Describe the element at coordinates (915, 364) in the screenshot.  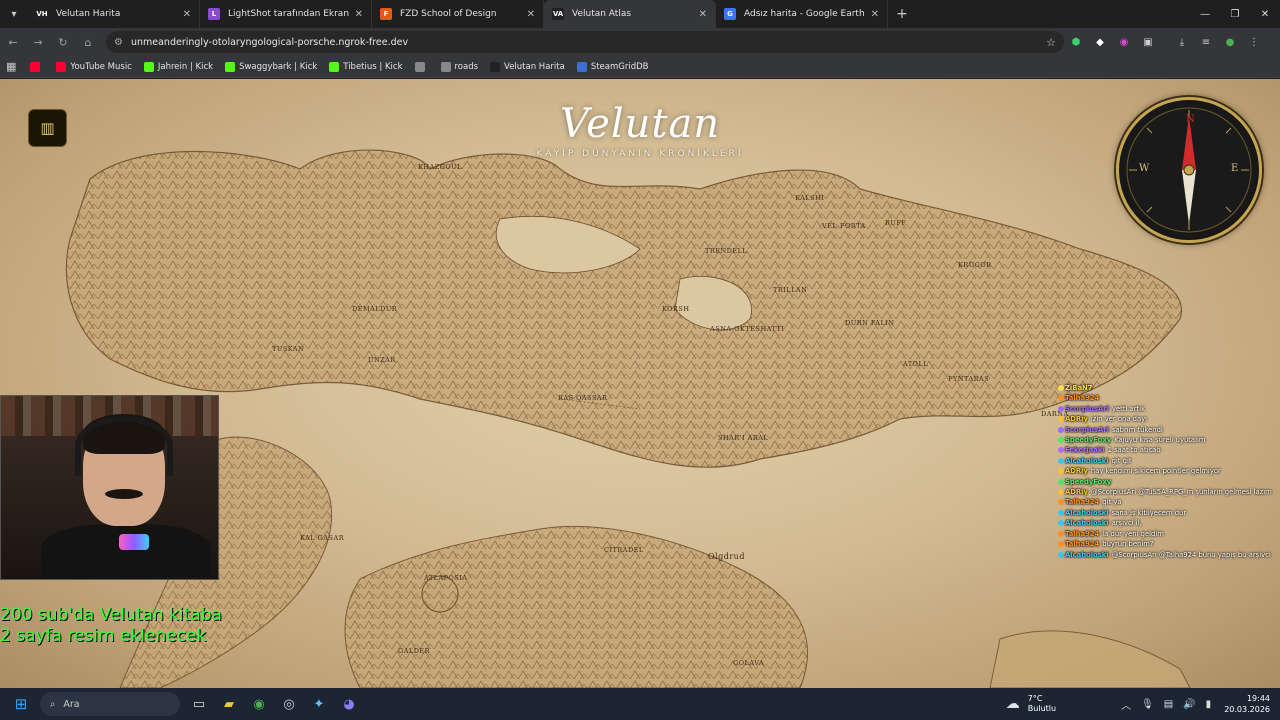
I see `map-region-label: ATOLL` at that location.